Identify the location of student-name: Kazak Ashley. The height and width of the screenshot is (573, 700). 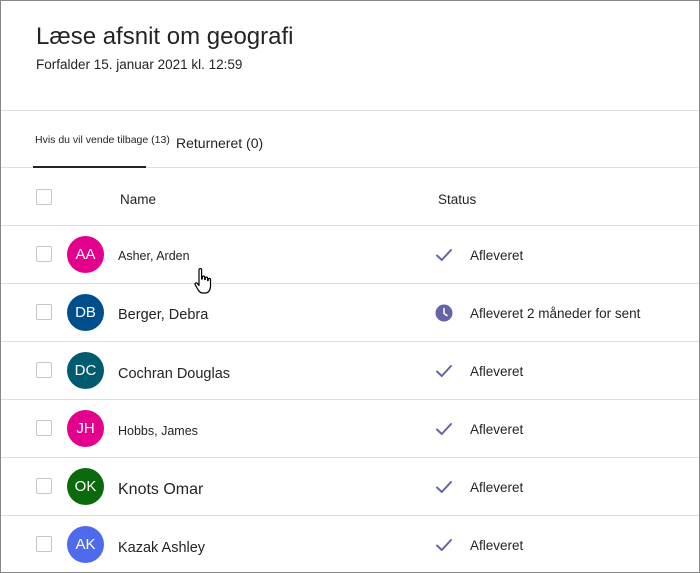
(161, 548).